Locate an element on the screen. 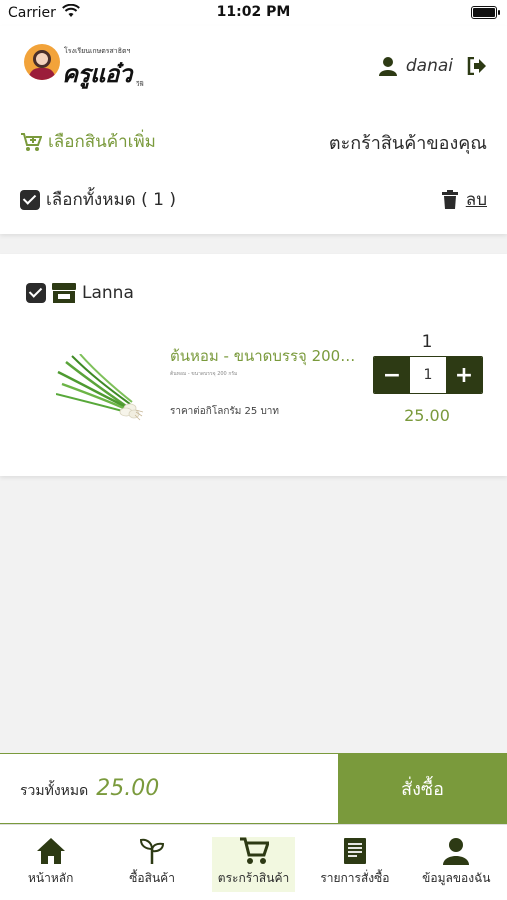 This screenshot has width=507, height=900. user-area: danai is located at coordinates (432, 66).